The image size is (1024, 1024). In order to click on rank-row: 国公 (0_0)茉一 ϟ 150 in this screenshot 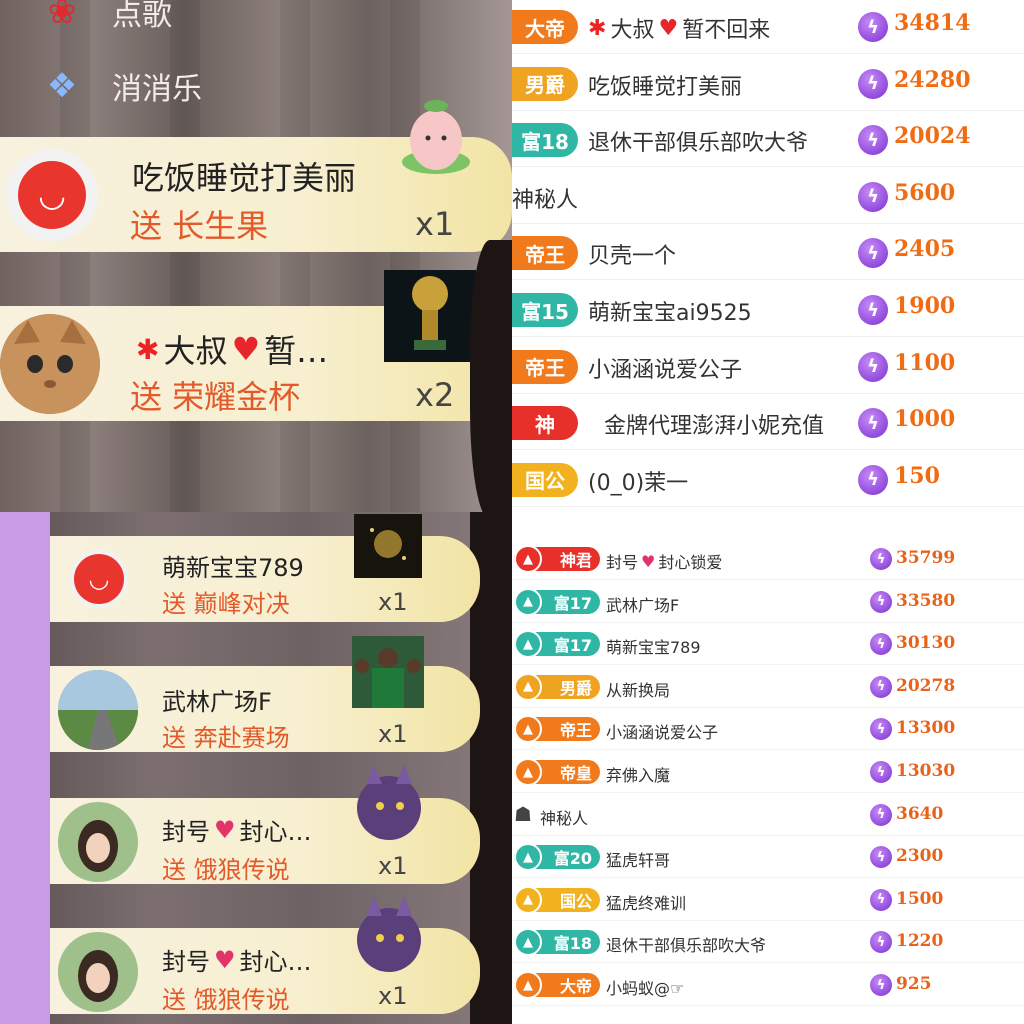, I will do `click(768, 479)`.